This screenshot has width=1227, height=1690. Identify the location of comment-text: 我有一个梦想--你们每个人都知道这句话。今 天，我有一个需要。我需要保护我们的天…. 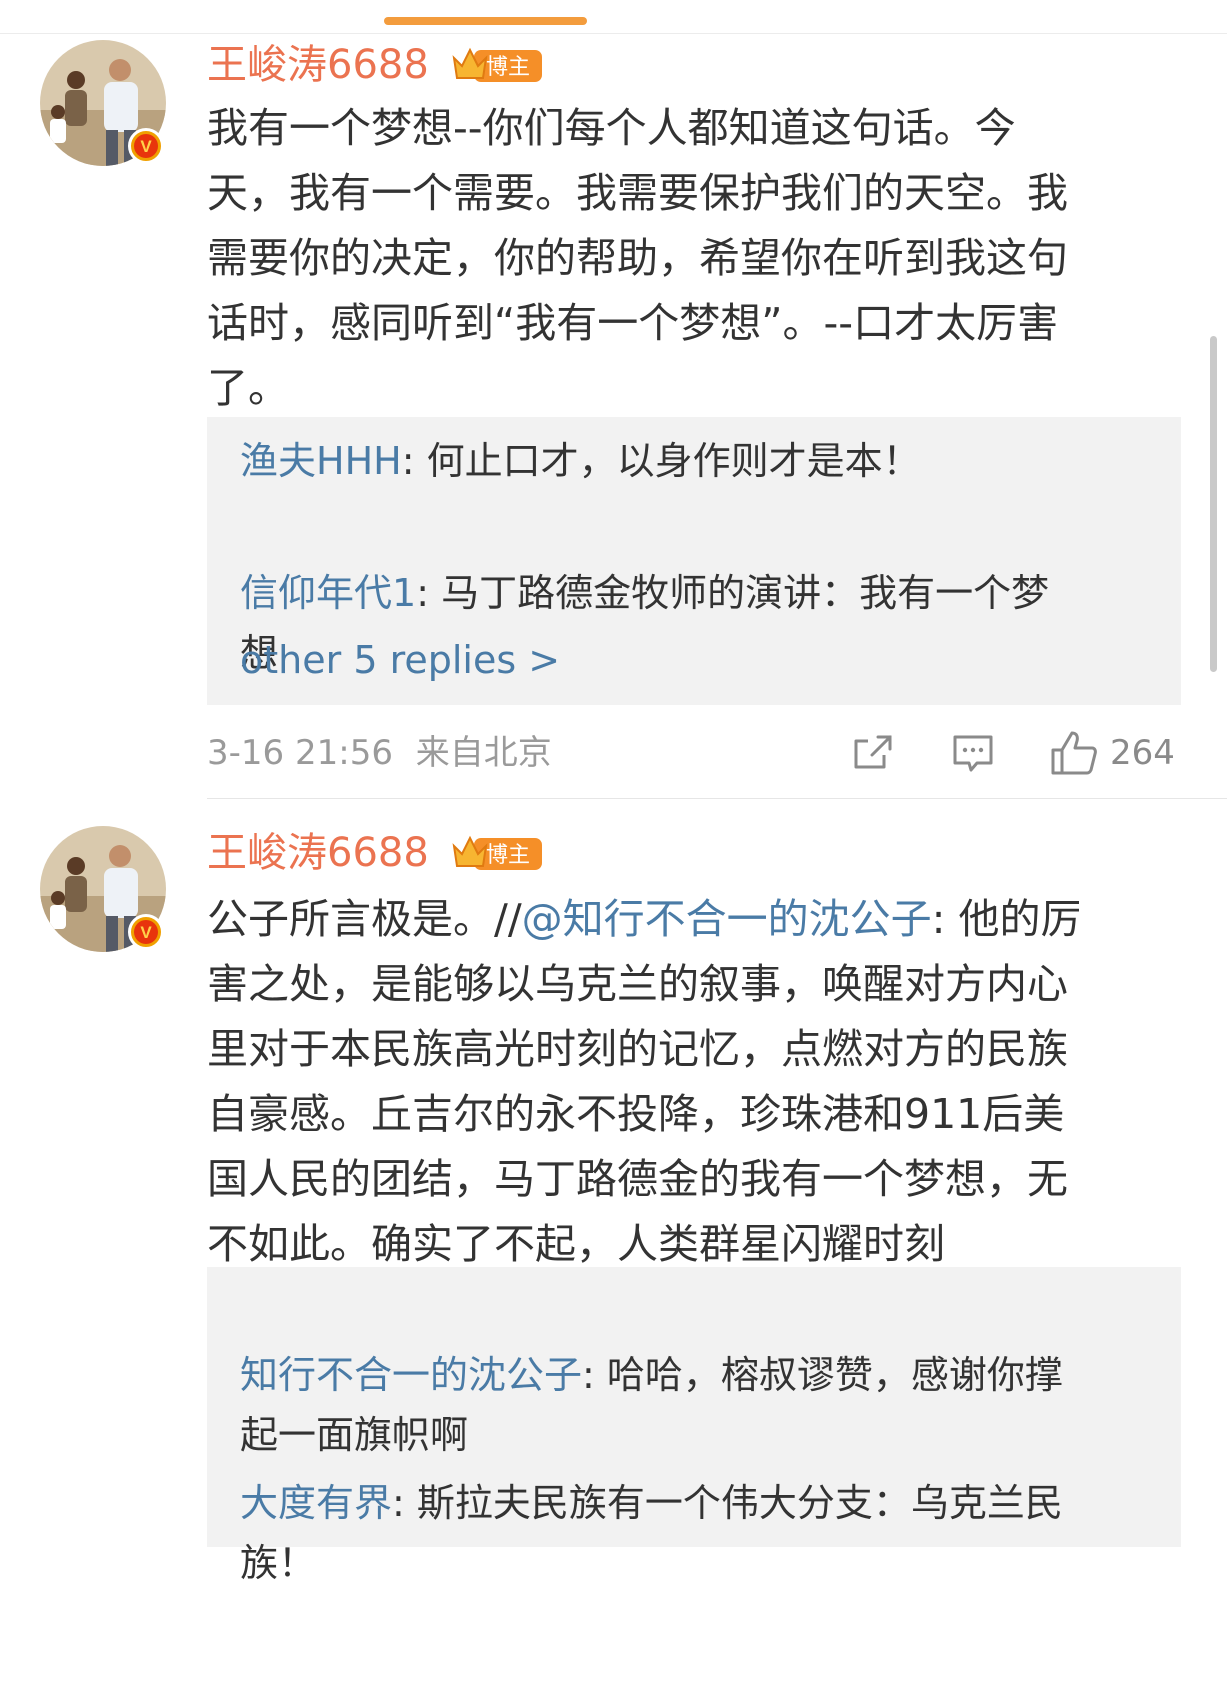
(637, 258).